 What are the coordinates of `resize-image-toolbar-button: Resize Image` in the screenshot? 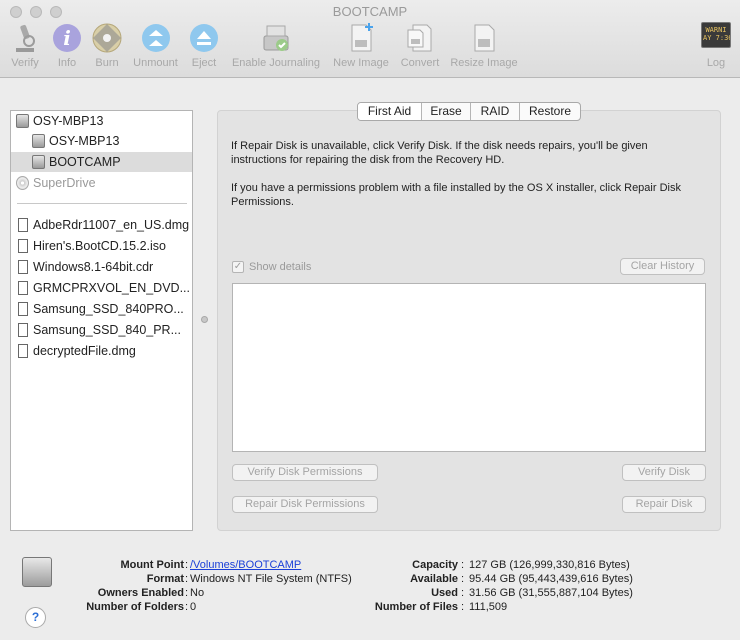 It's located at (484, 48).